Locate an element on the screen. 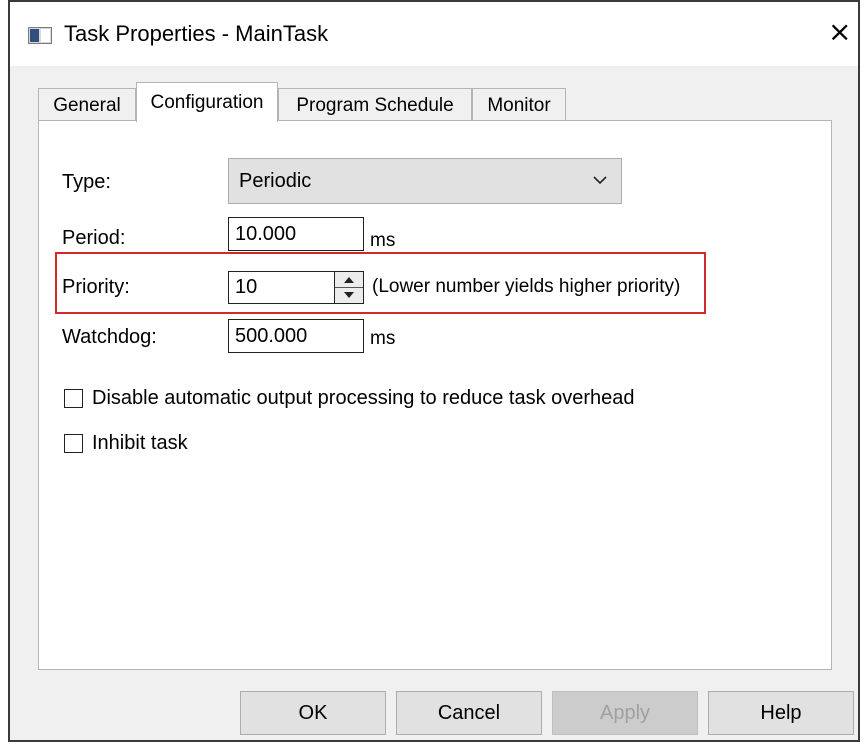  help-button-label: Help is located at coordinates (781, 712).